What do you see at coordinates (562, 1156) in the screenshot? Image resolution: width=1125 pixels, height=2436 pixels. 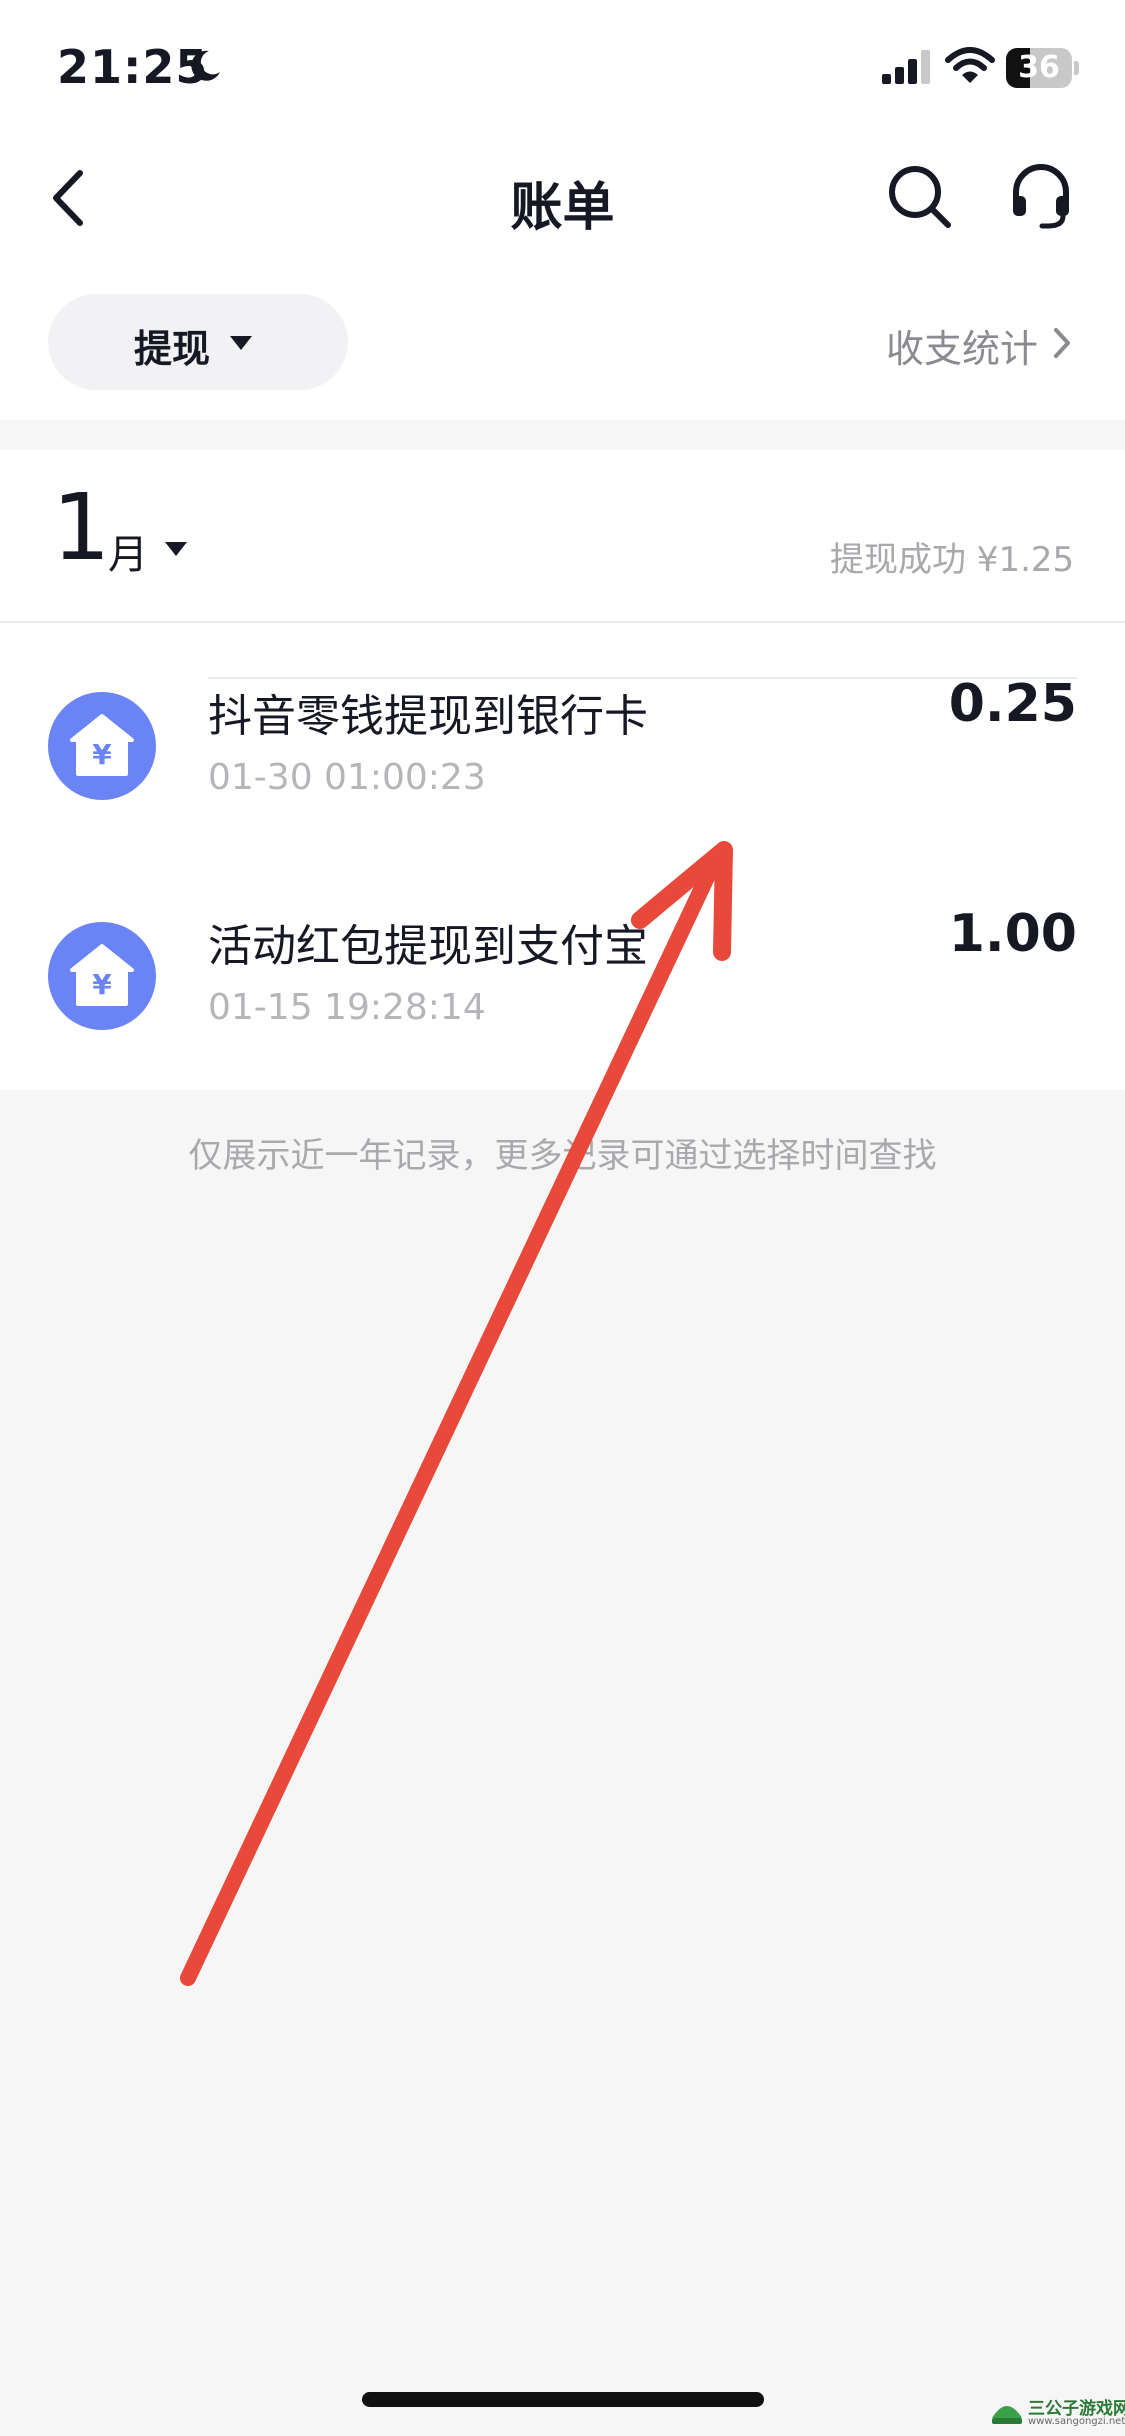 I see `history-footnote: 仅展示近一年记录，更多记录可通过选择时间查找` at bounding box center [562, 1156].